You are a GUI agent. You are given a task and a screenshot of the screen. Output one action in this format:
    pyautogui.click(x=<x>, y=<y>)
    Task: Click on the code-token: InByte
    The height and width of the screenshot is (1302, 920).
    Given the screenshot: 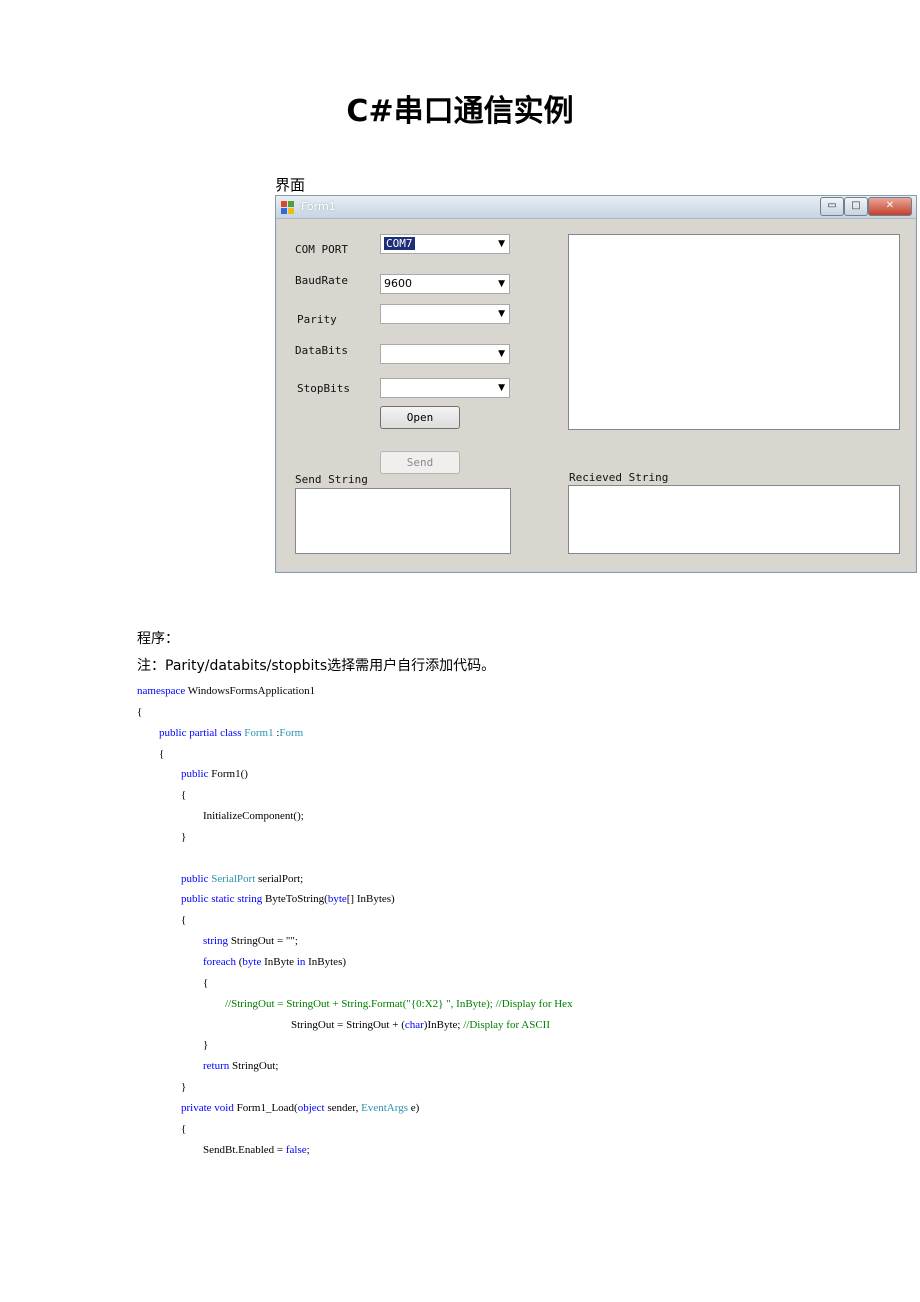 What is the action you would take?
    pyautogui.click(x=279, y=961)
    